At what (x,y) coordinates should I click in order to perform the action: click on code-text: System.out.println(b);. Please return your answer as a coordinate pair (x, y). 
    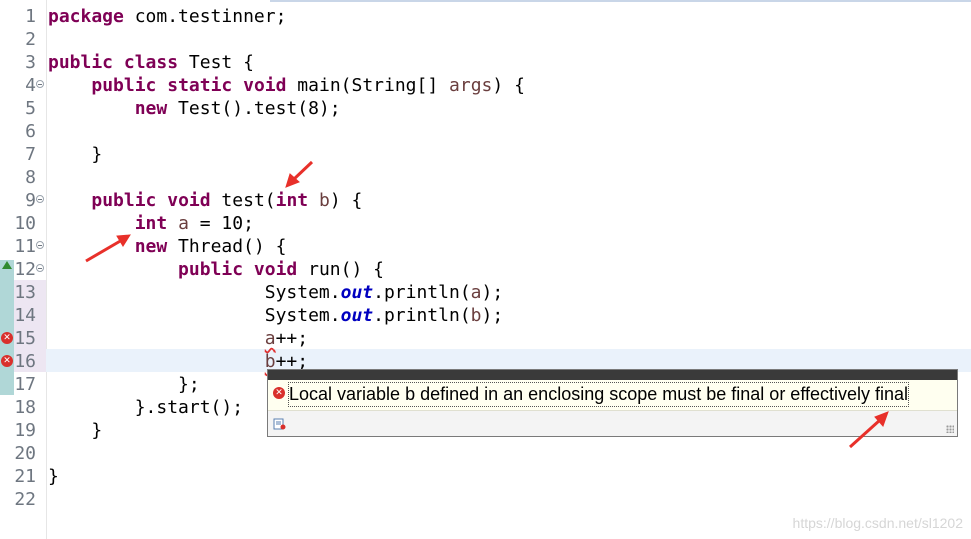
    Looking at the image, I should click on (275, 315).